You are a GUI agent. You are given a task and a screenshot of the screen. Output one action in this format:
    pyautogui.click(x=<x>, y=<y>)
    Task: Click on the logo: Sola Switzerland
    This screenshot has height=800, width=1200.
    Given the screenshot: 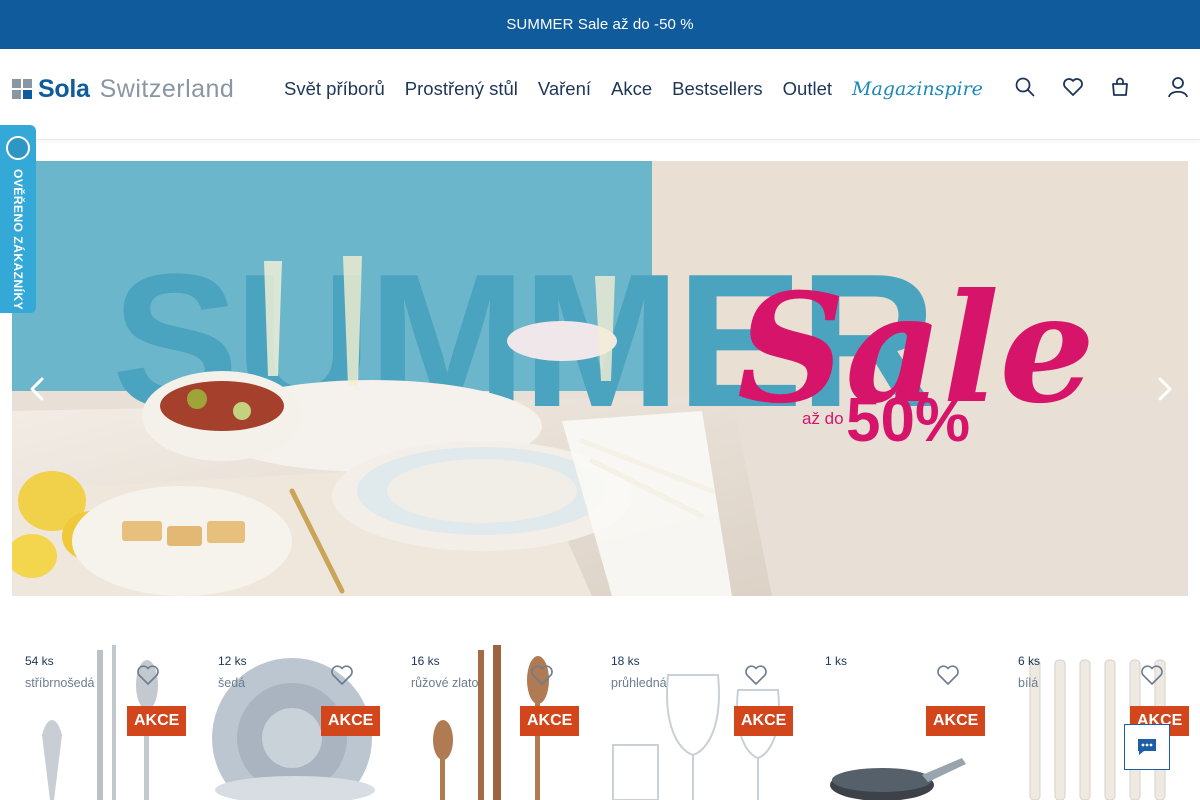 What is the action you would take?
    pyautogui.click(x=123, y=89)
    